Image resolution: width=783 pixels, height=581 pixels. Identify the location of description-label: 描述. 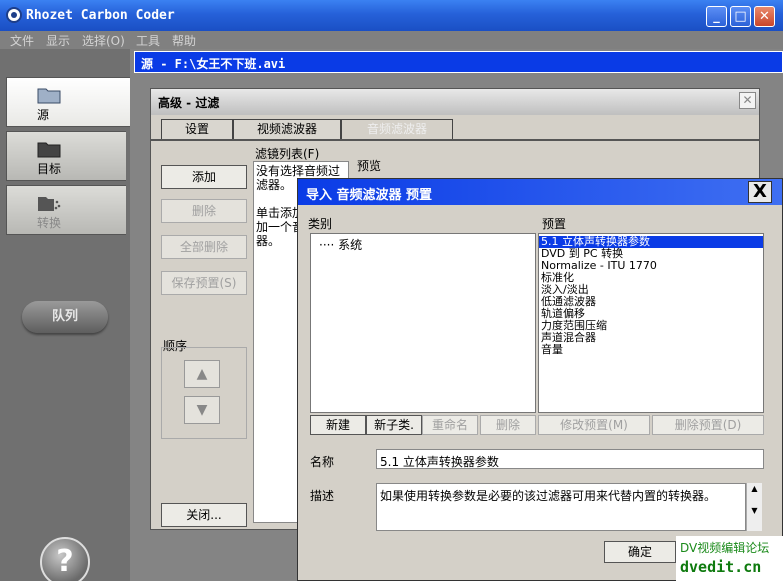
(322, 496).